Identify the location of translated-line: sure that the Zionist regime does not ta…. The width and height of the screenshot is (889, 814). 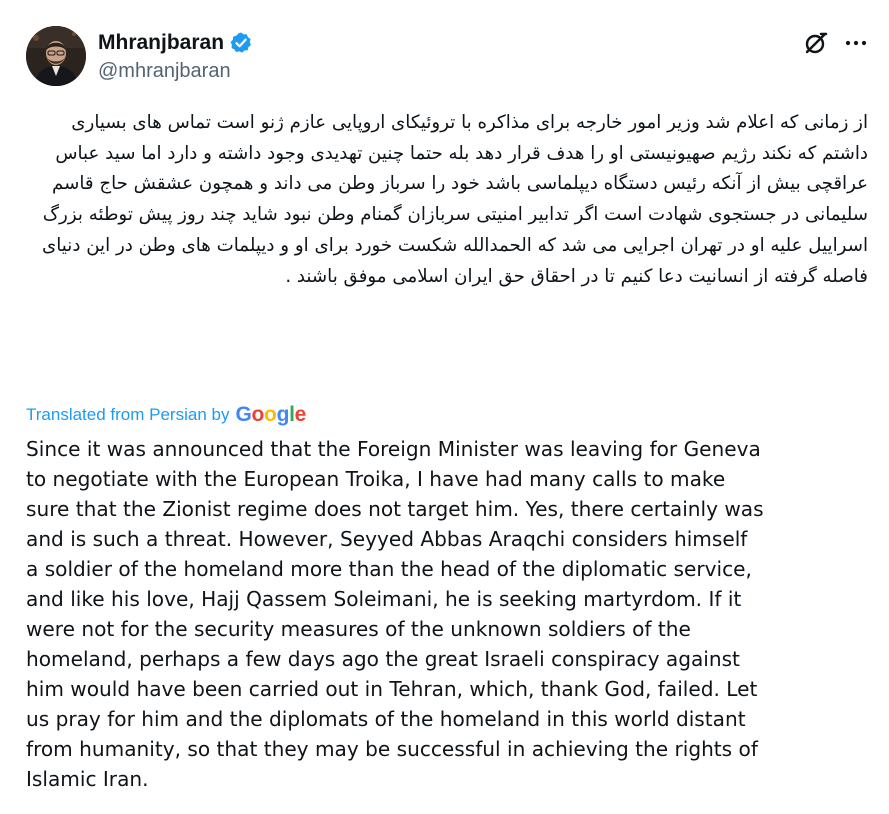
(395, 509).